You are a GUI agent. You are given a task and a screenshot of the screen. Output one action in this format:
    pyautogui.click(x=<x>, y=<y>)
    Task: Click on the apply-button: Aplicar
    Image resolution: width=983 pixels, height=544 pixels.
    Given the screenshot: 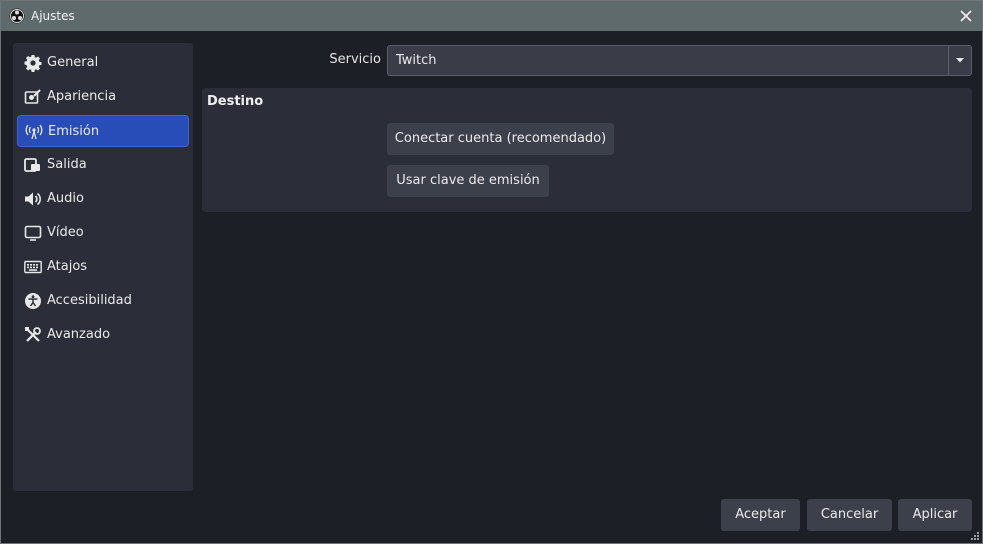 What is the action you would take?
    pyautogui.click(x=935, y=515)
    